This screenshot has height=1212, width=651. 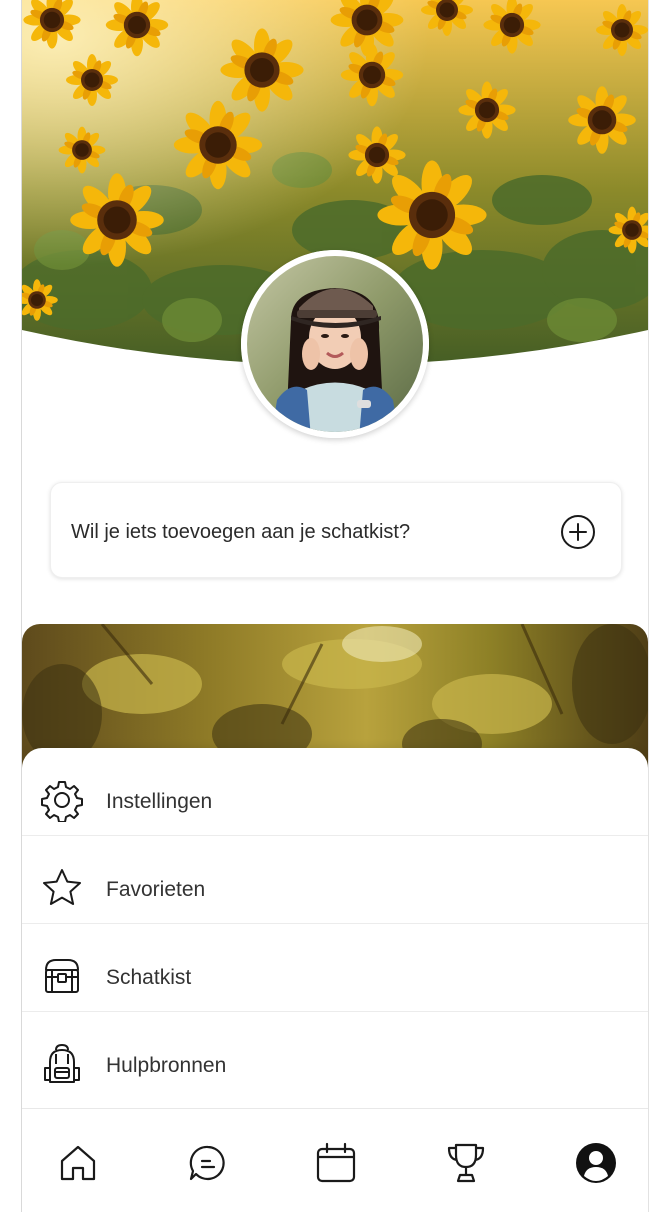 I want to click on nav-chat, so click(x=208, y=1163).